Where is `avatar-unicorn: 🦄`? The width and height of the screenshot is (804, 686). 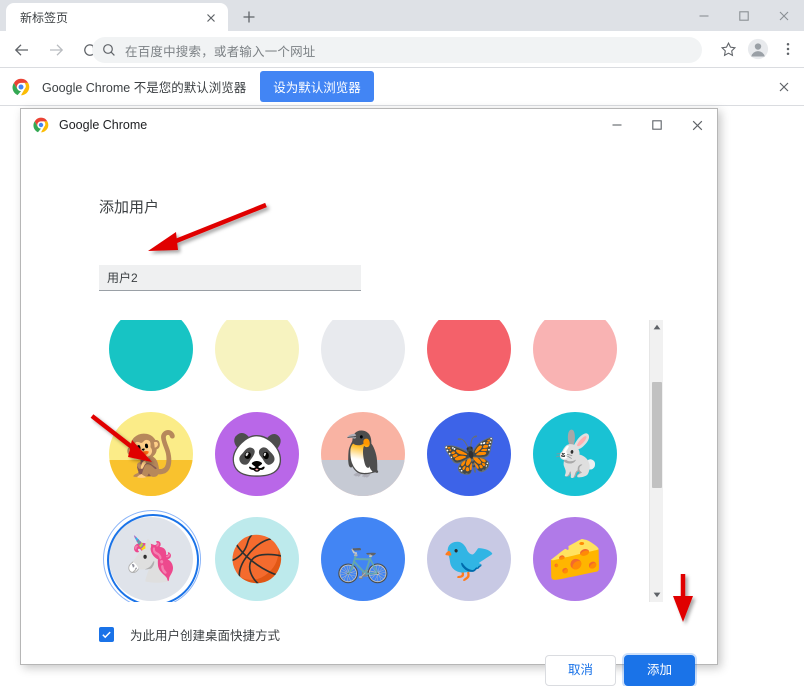 avatar-unicorn: 🦄 is located at coordinates (151, 554).